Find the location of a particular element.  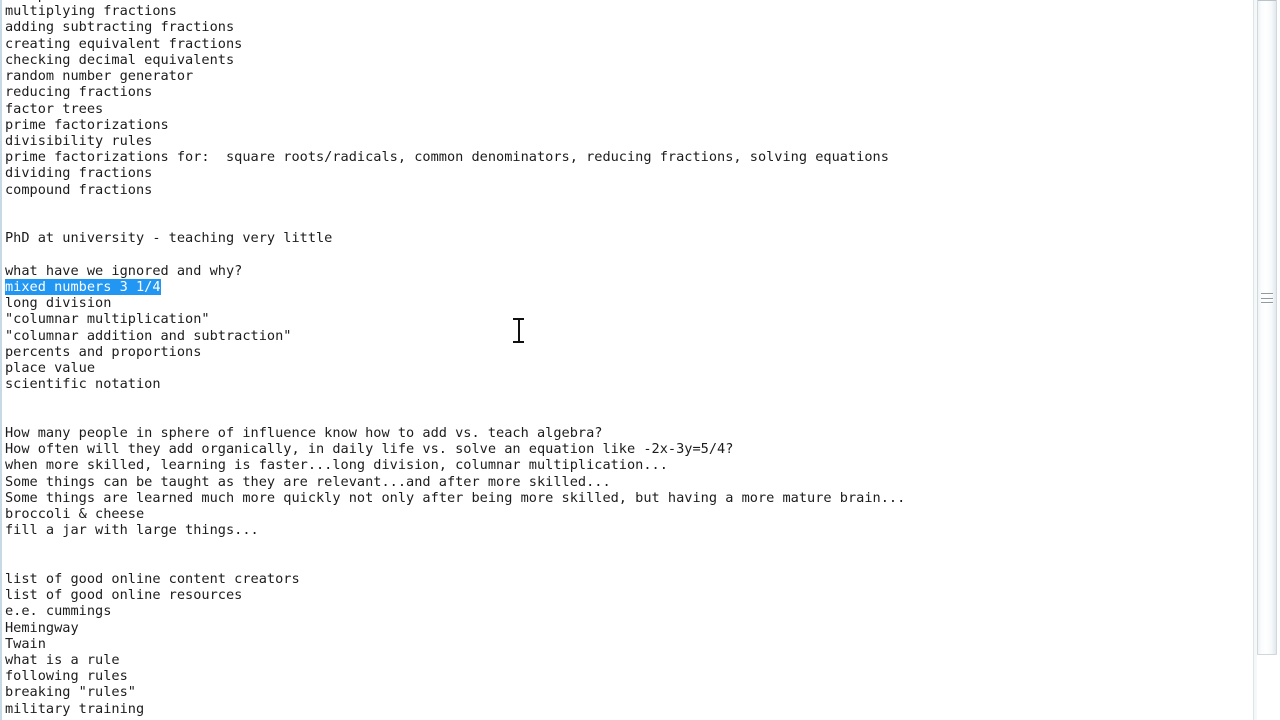

document-line: what have we ignored and why? is located at coordinates (627, 271).